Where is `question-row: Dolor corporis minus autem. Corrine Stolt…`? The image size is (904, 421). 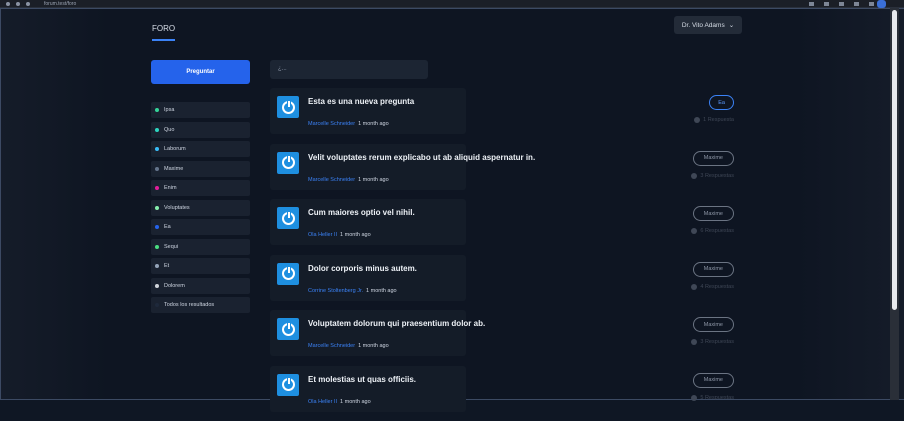
question-row: Dolor corporis minus autem. Corrine Stolt… is located at coordinates (505, 283).